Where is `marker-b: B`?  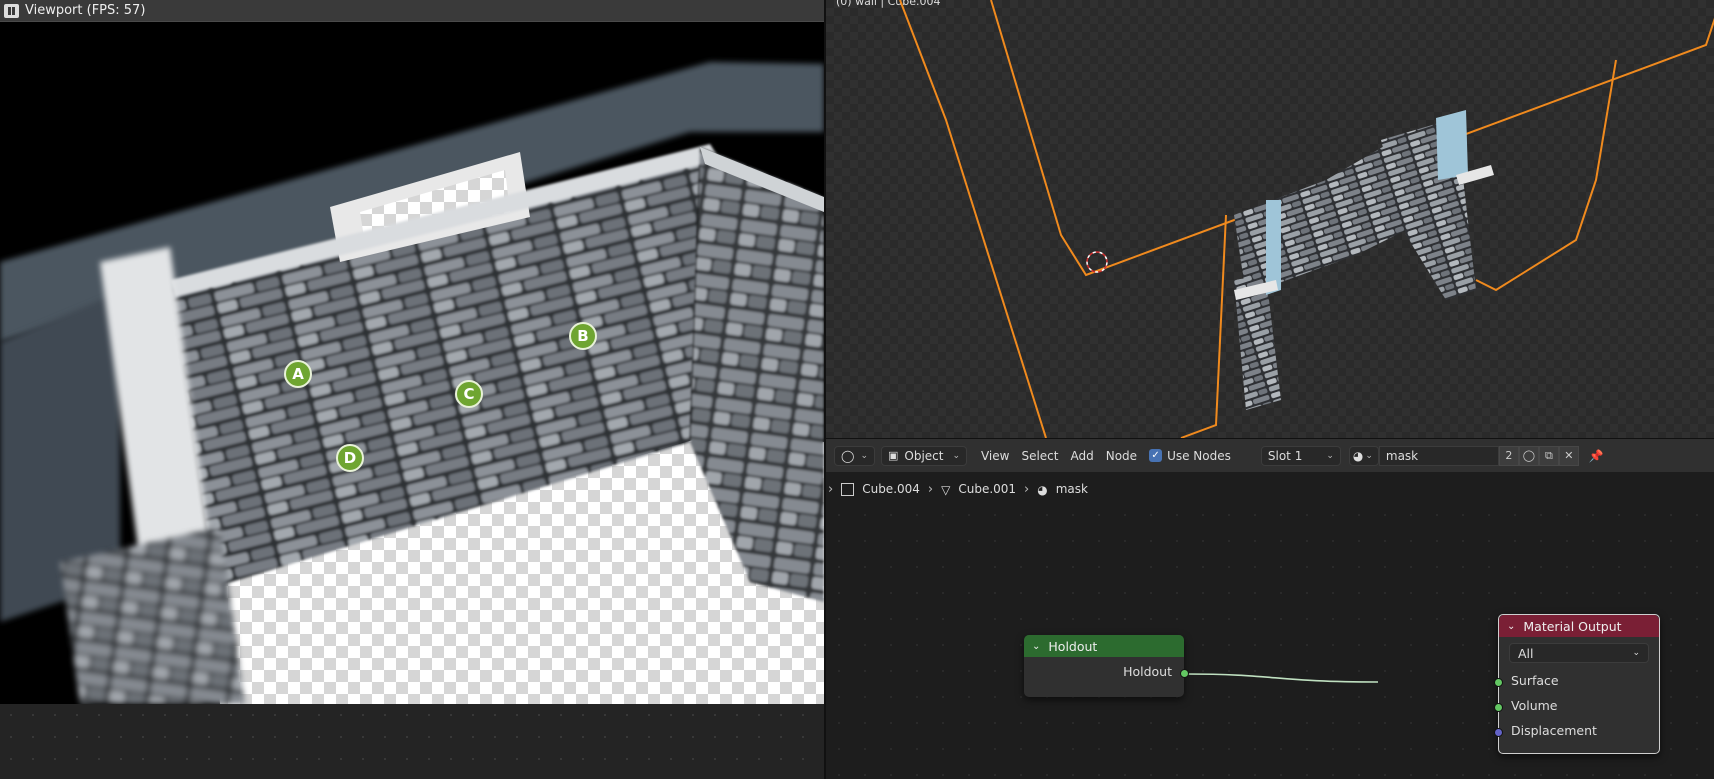
marker-b: B is located at coordinates (583, 336).